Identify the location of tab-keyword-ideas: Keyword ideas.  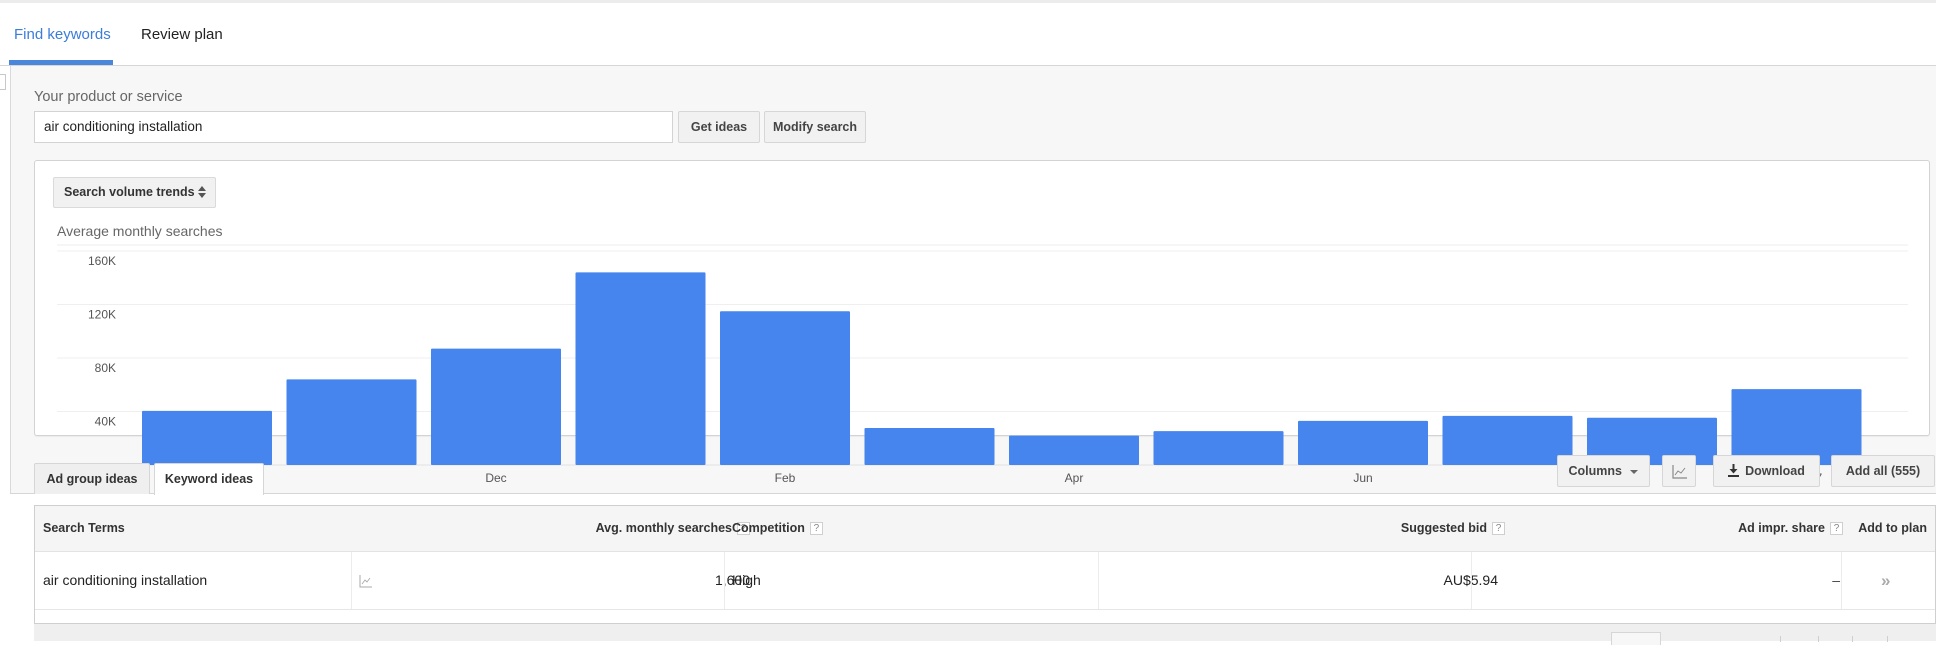
(209, 479).